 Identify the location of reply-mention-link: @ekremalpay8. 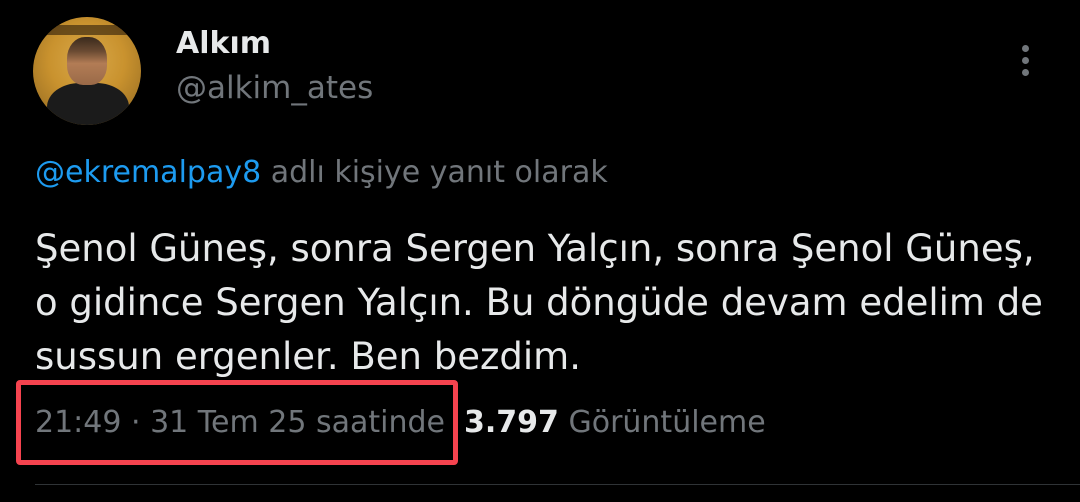
(148, 172).